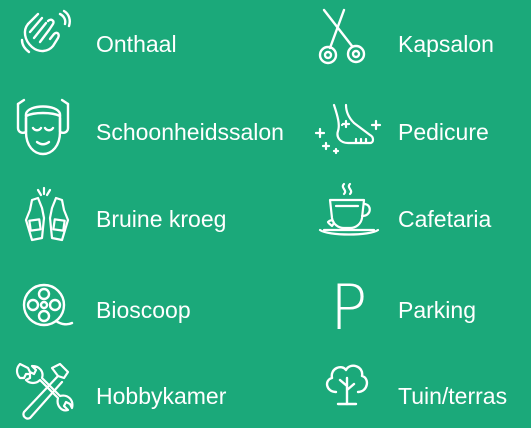  I want to click on foot-sparkle-icon, so click(348, 129).